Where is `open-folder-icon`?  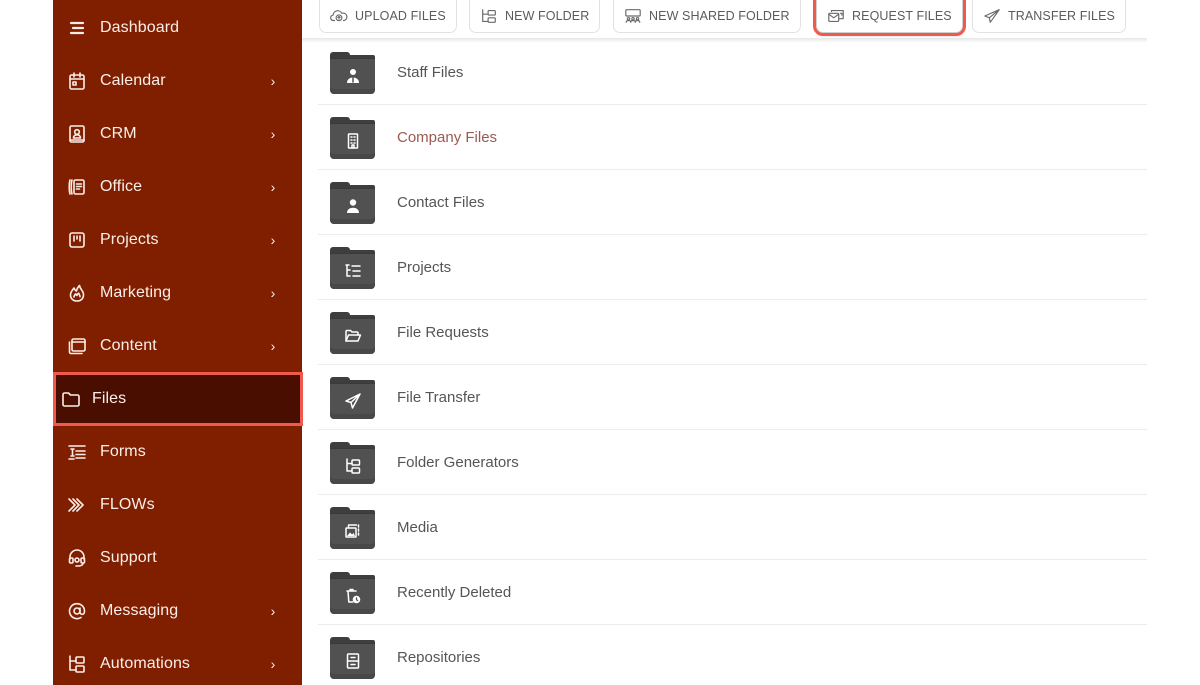 open-folder-icon is located at coordinates (352, 335).